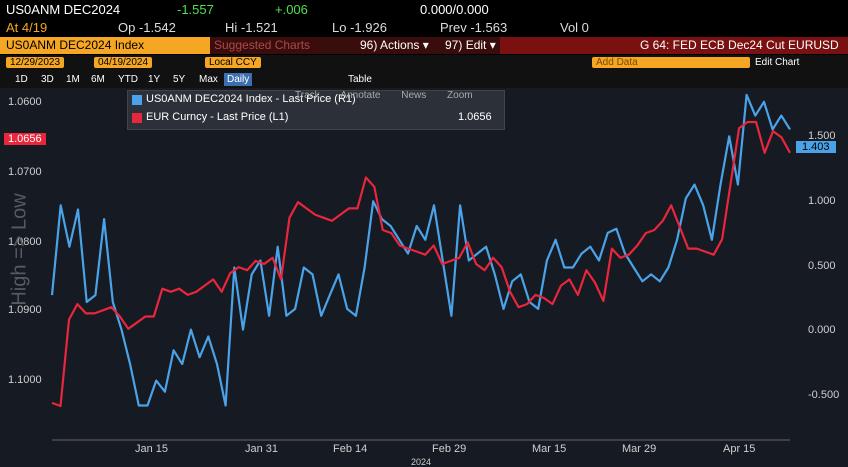  I want to click on edit-menu: 97) Edit ▾, so click(470, 45).